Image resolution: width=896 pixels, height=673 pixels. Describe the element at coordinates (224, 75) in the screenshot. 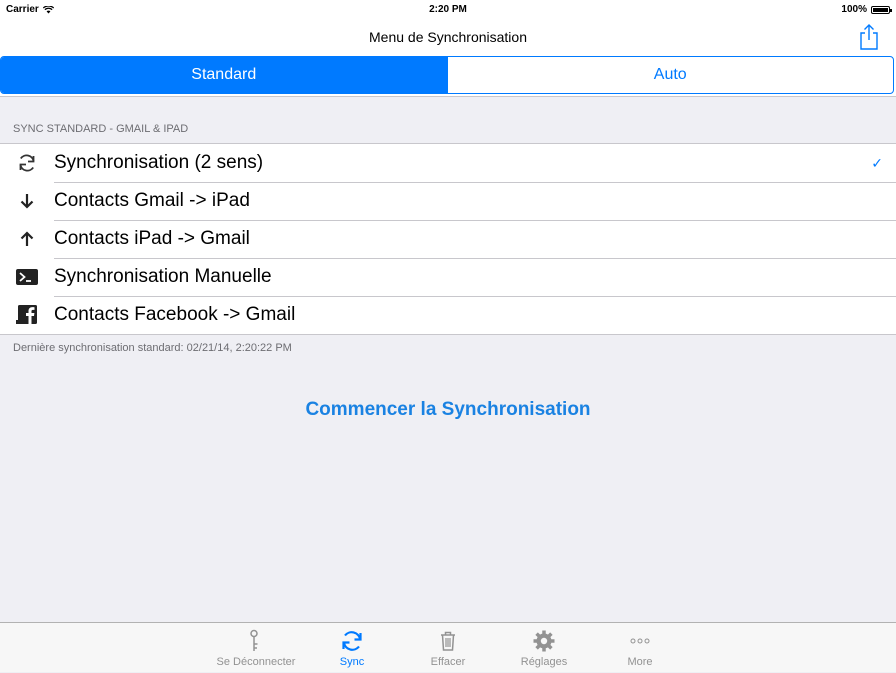

I see `segment-standard: Standard` at that location.